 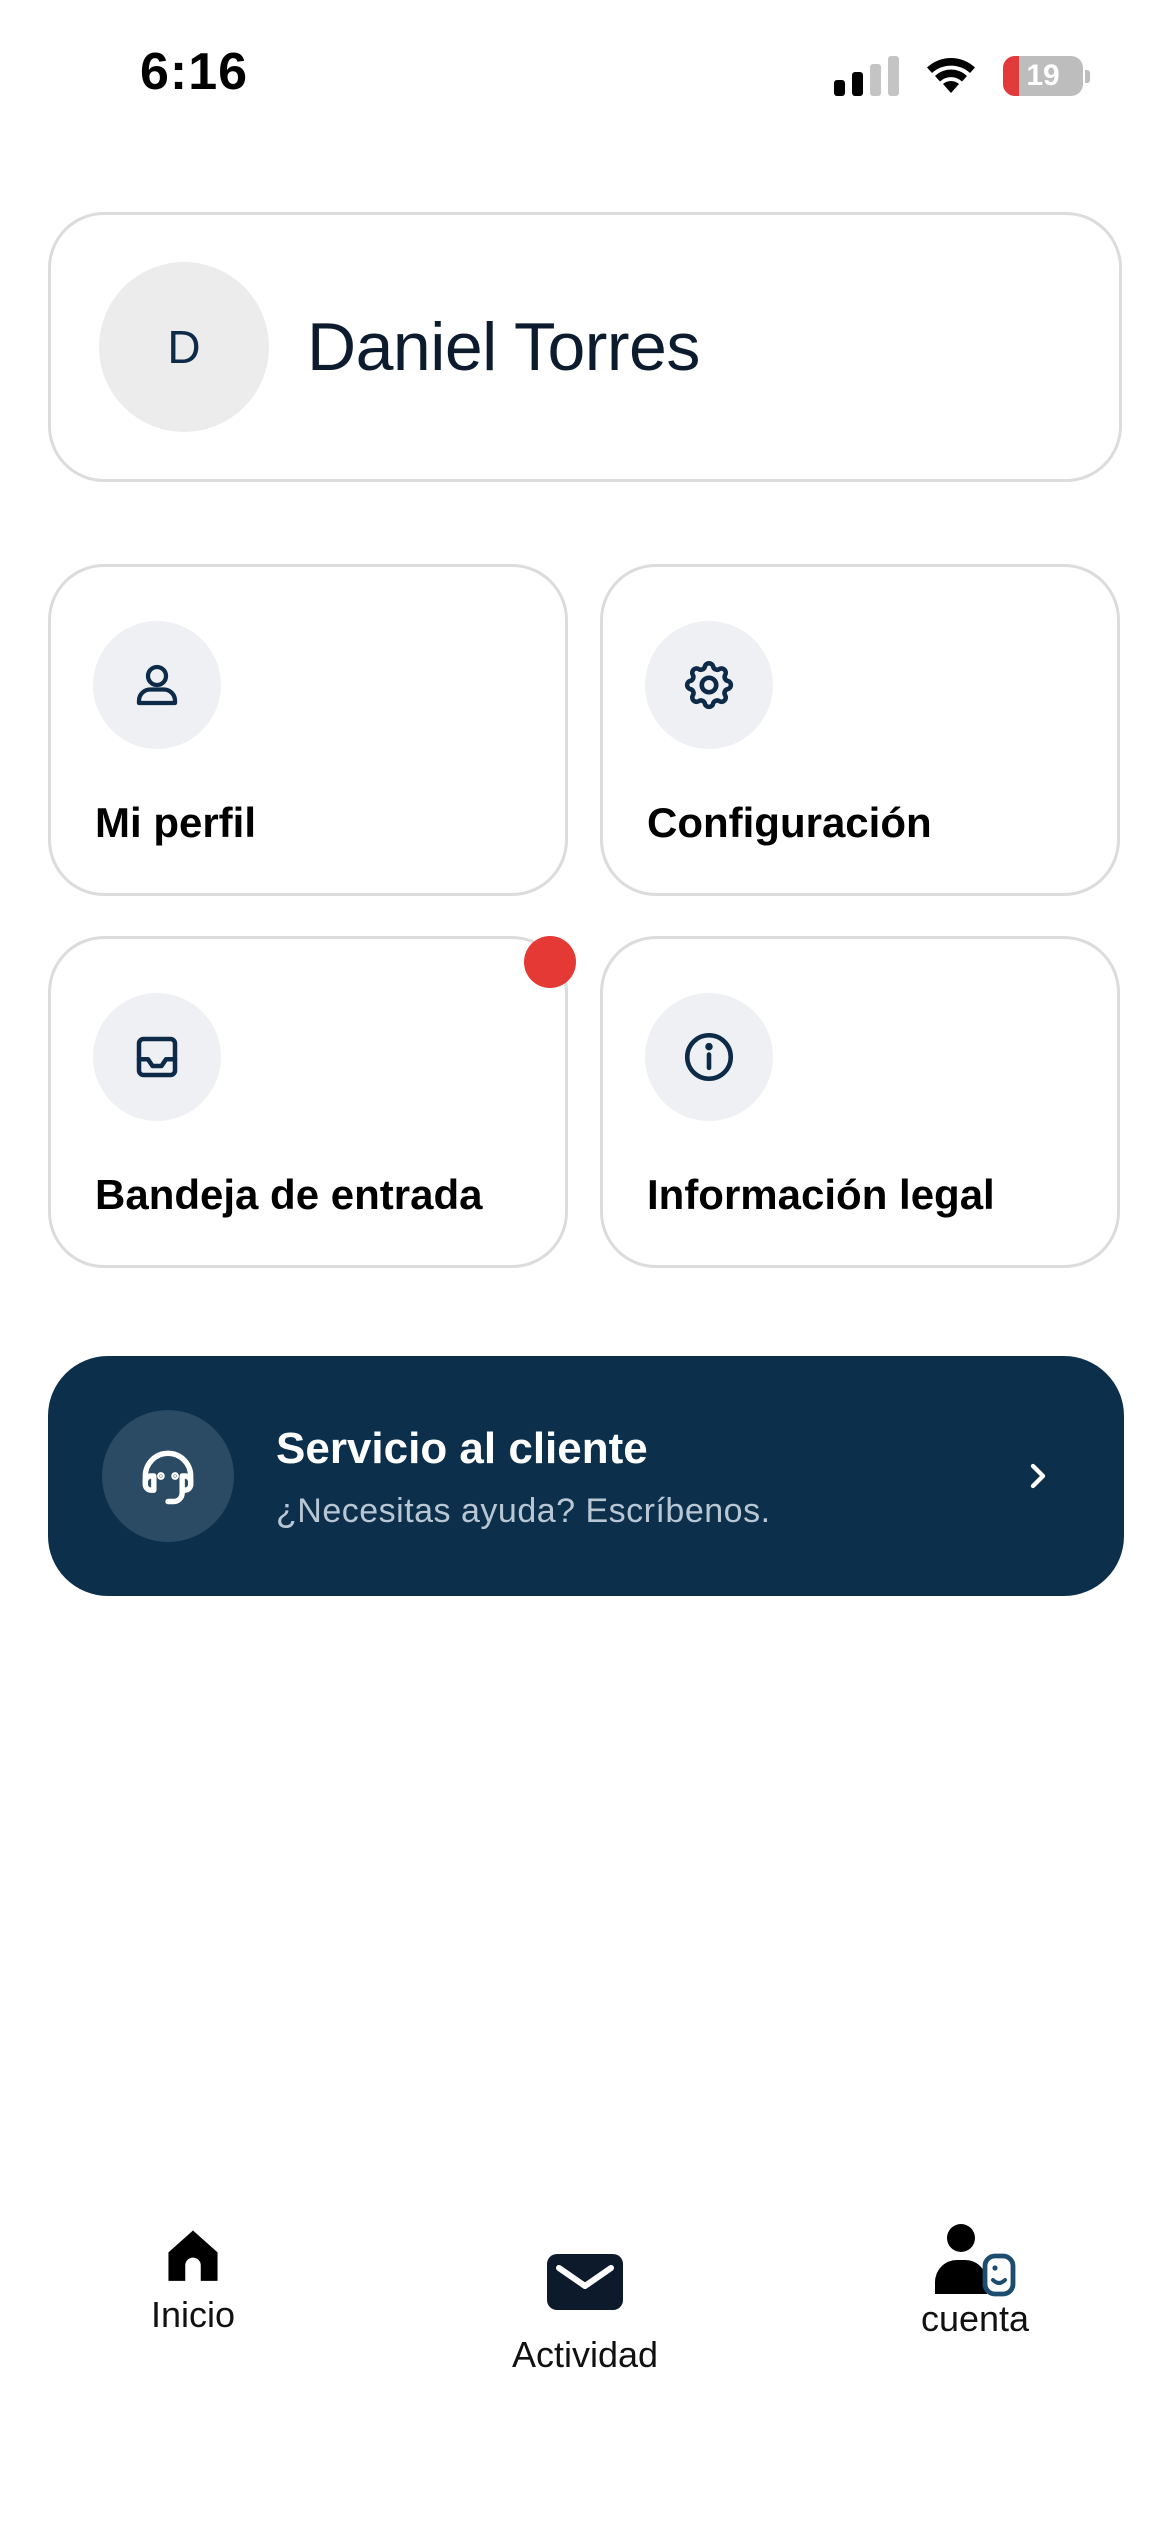 What do you see at coordinates (193, 2314) in the screenshot?
I see `nav-label: Inicio` at bounding box center [193, 2314].